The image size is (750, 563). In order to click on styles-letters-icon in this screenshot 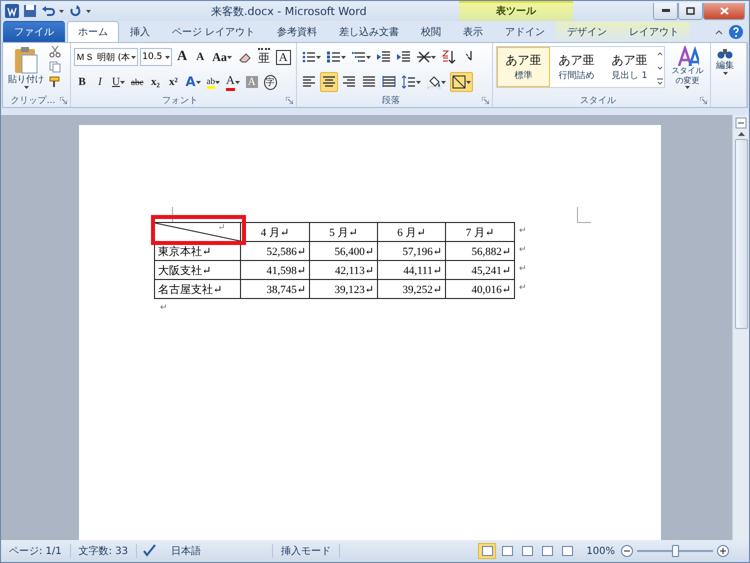, I will do `click(687, 56)`.